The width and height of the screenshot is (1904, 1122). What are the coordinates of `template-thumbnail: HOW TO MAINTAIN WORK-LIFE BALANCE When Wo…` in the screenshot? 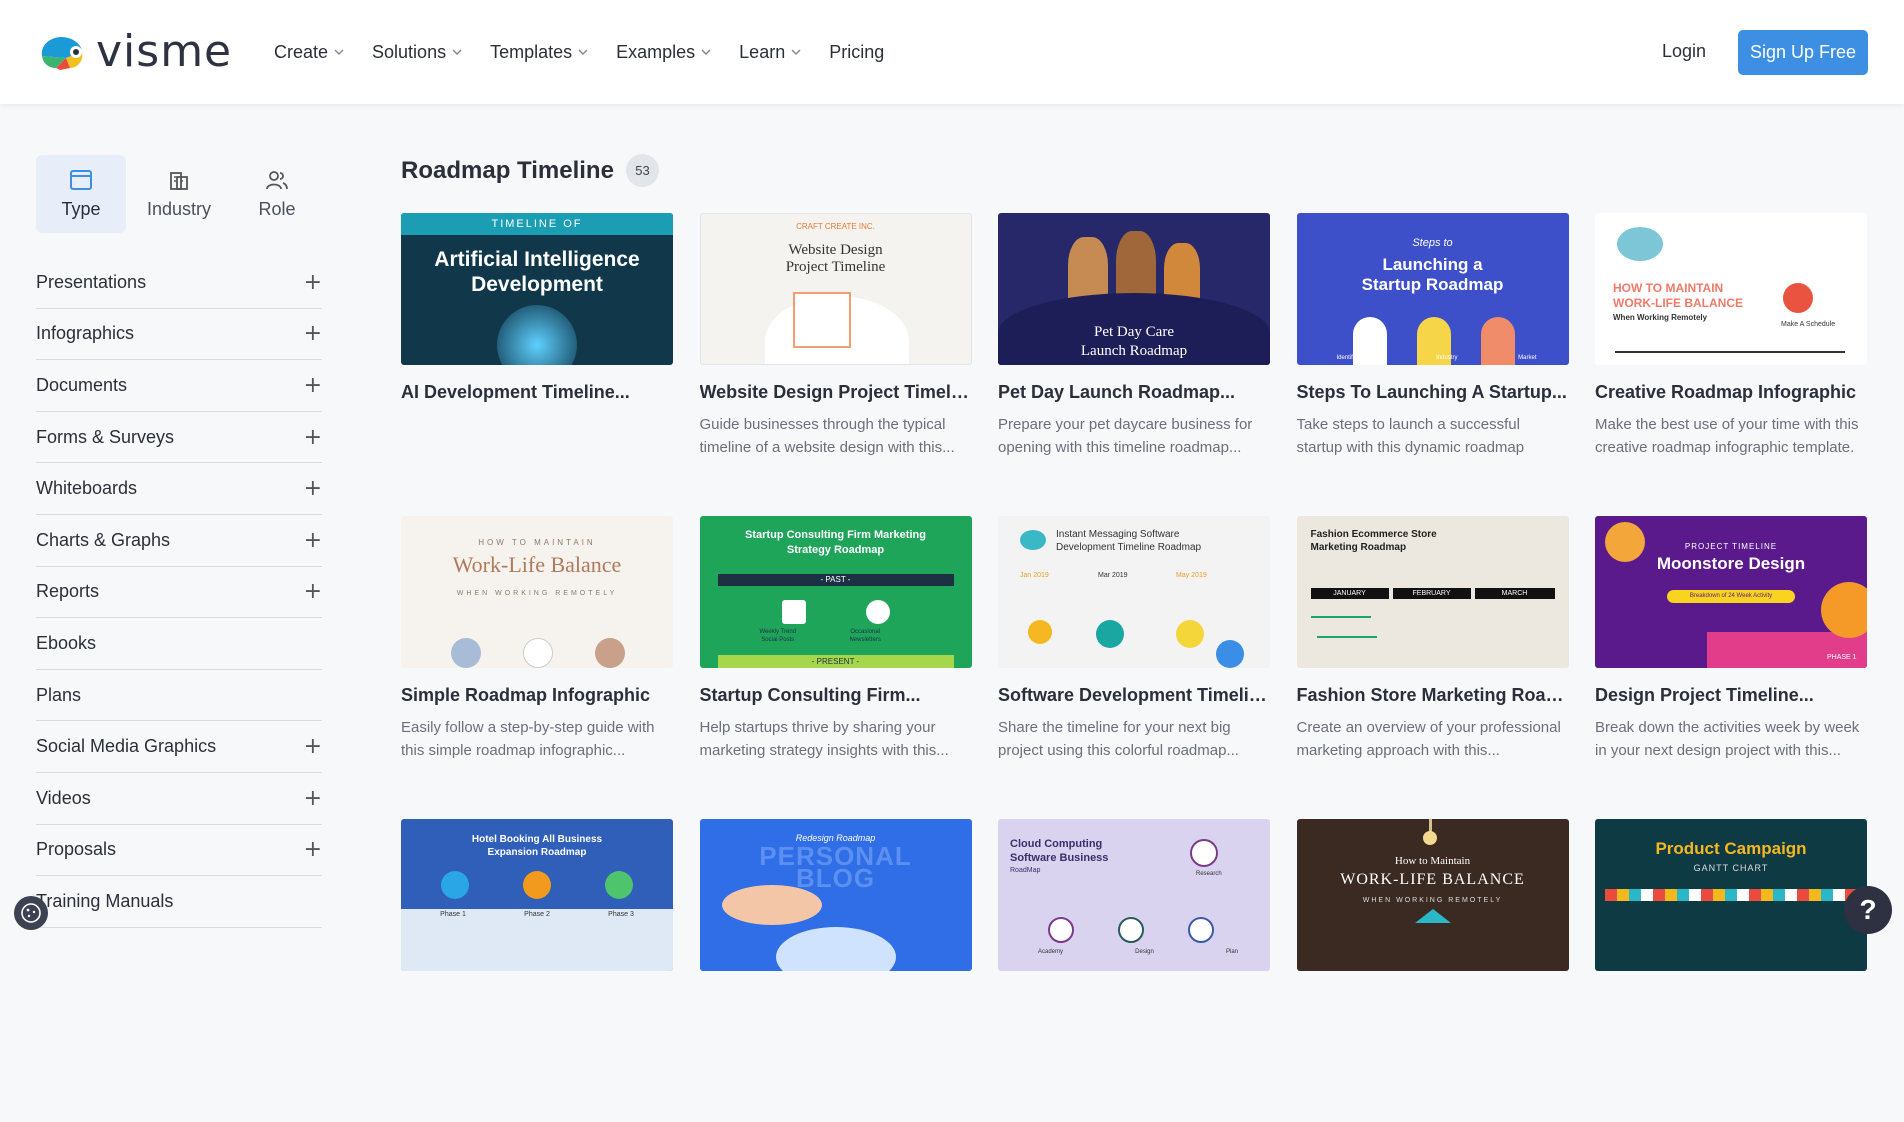 It's located at (1731, 289).